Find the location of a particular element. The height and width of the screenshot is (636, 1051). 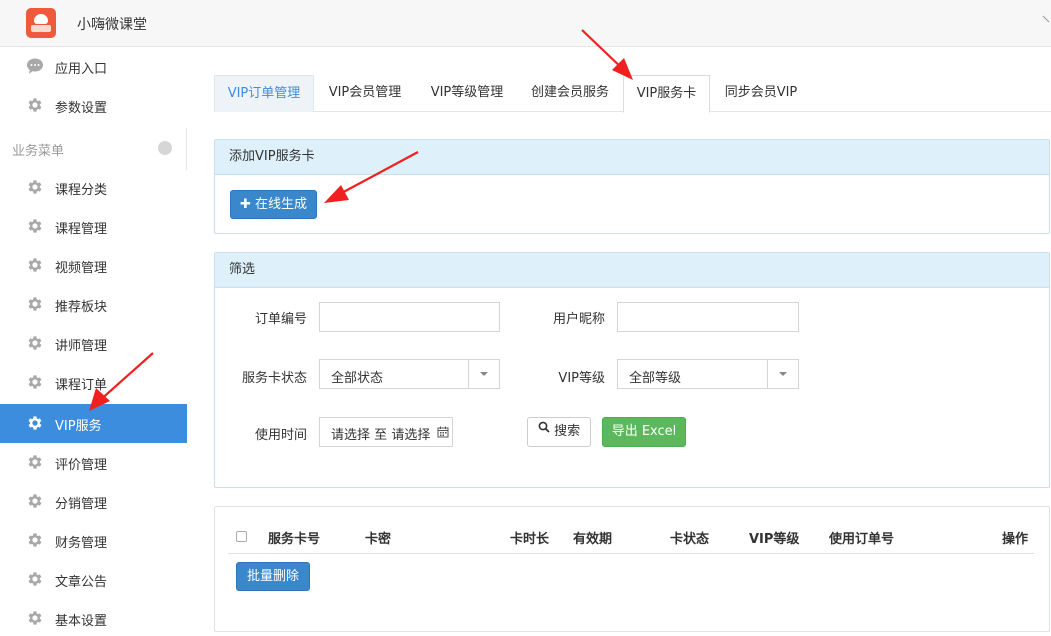

button-label: 在线生成 is located at coordinates (281, 204).